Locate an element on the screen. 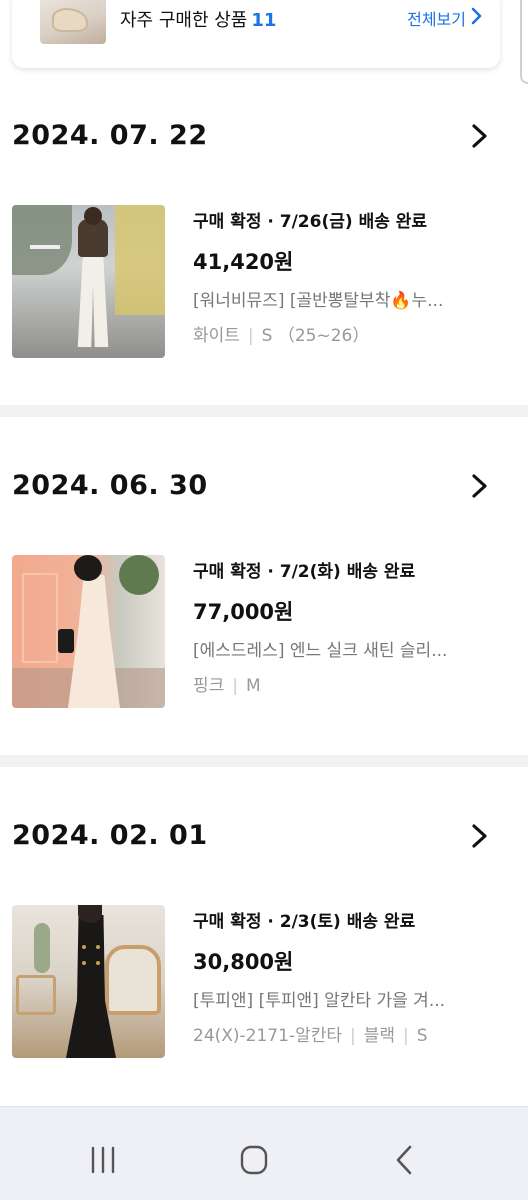 This screenshot has width=528, height=1200. product-options: 핑크 | M is located at coordinates (227, 686).